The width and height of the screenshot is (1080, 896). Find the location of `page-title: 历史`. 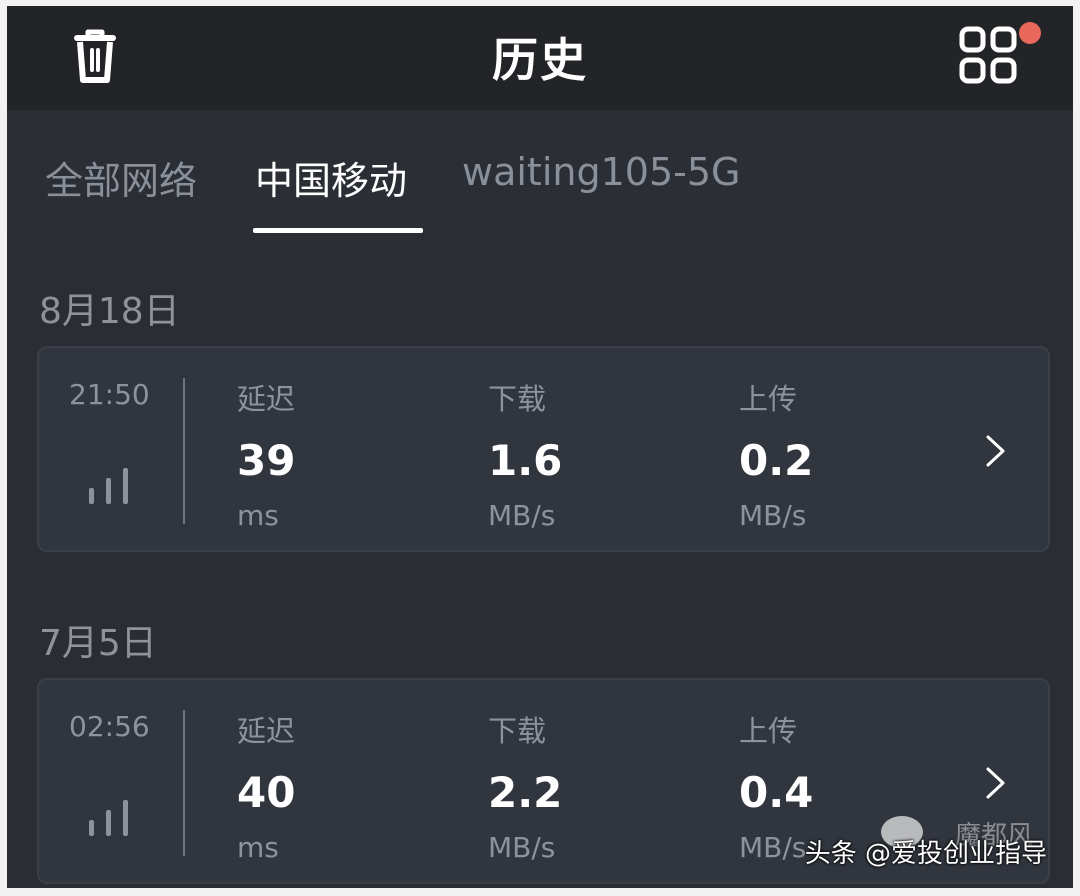

page-title: 历史 is located at coordinates (540, 60).